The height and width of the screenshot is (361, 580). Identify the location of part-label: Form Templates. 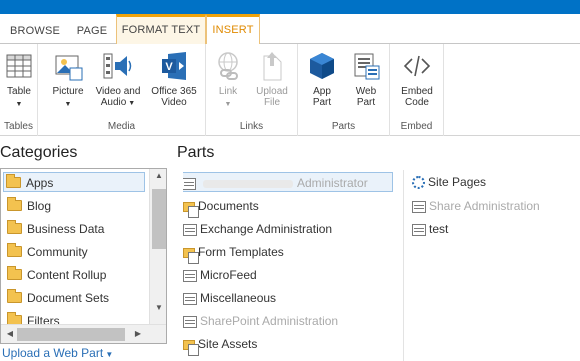
(241, 252).